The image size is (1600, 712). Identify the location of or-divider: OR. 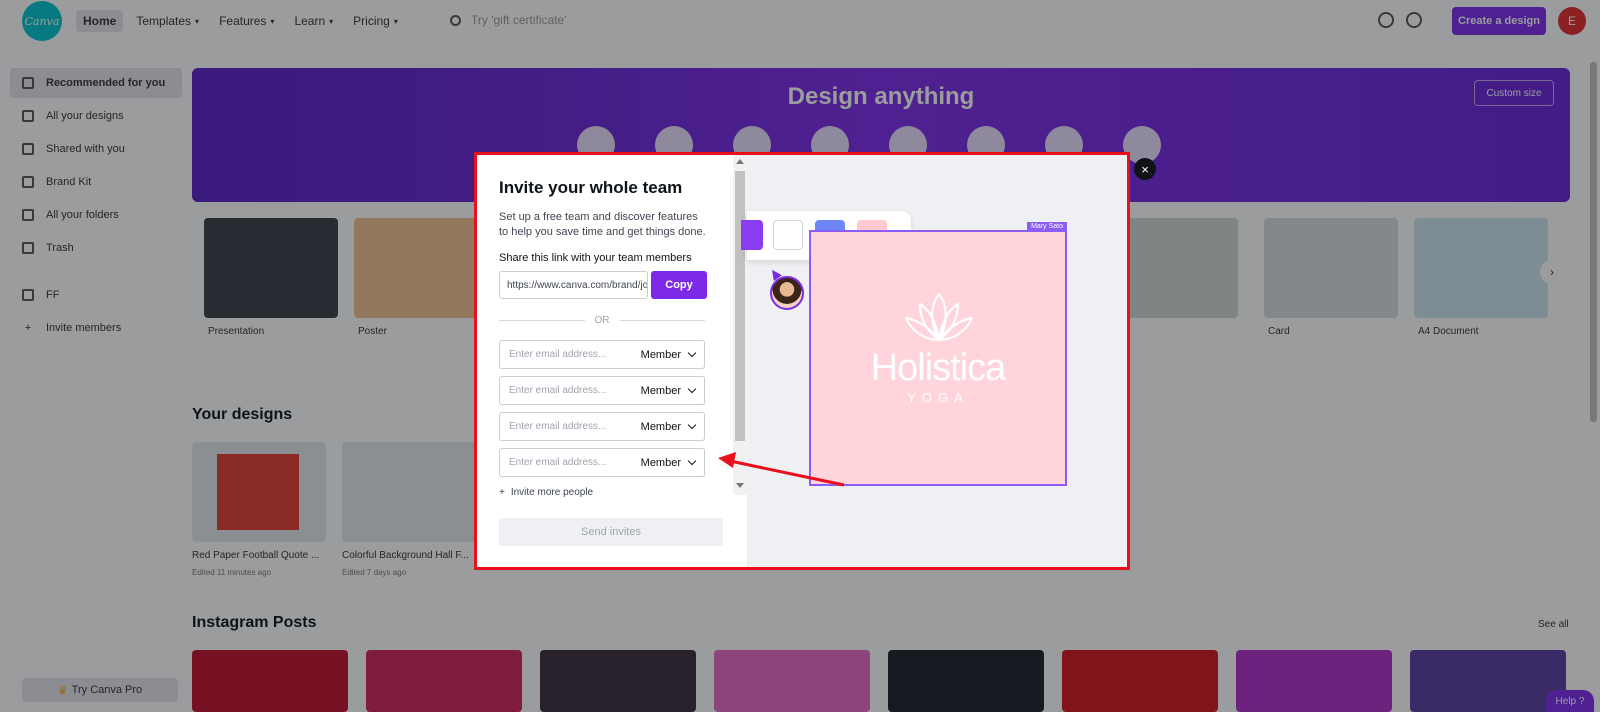
(602, 320).